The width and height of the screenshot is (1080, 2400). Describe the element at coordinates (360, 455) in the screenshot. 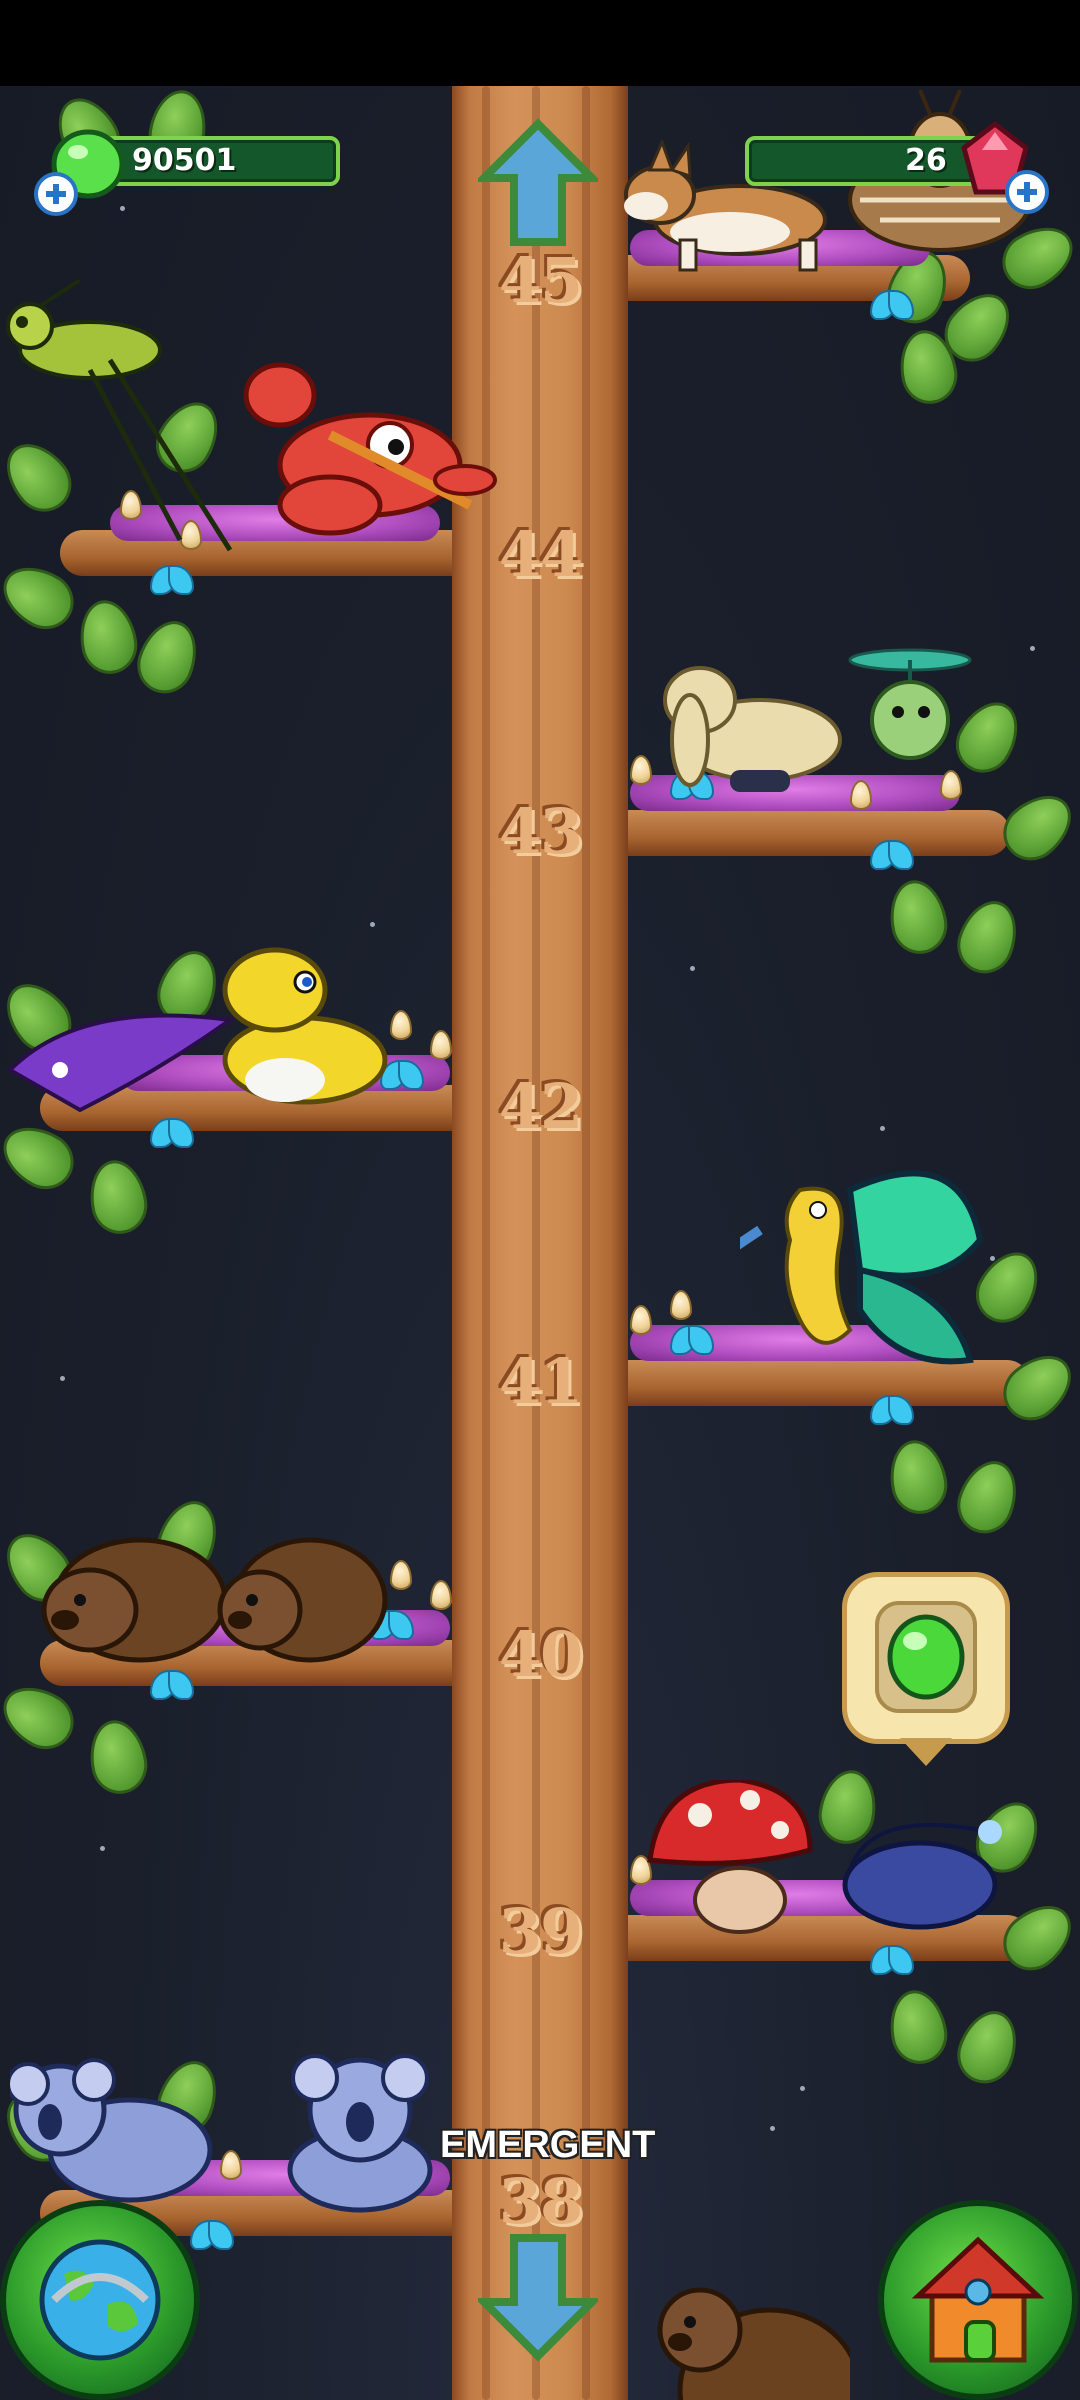

I see `lobster` at that location.